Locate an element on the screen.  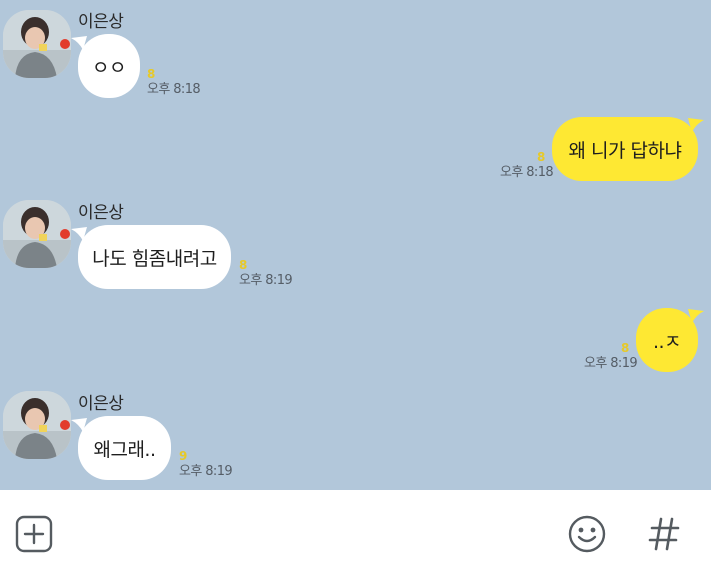
message-input-bar is located at coordinates (355, 531).